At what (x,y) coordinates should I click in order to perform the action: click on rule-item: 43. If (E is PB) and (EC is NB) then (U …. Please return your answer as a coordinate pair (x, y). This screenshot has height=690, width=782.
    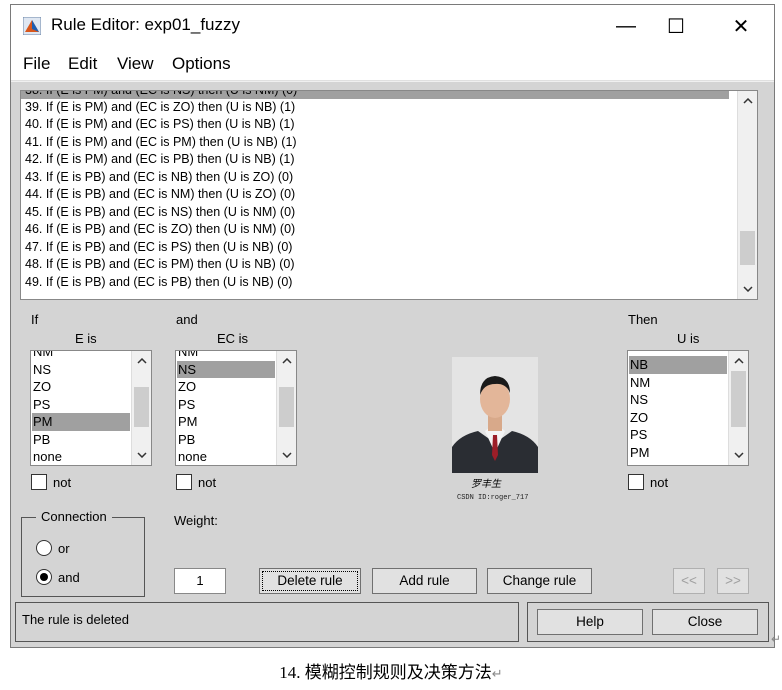
    Looking at the image, I should click on (159, 177).